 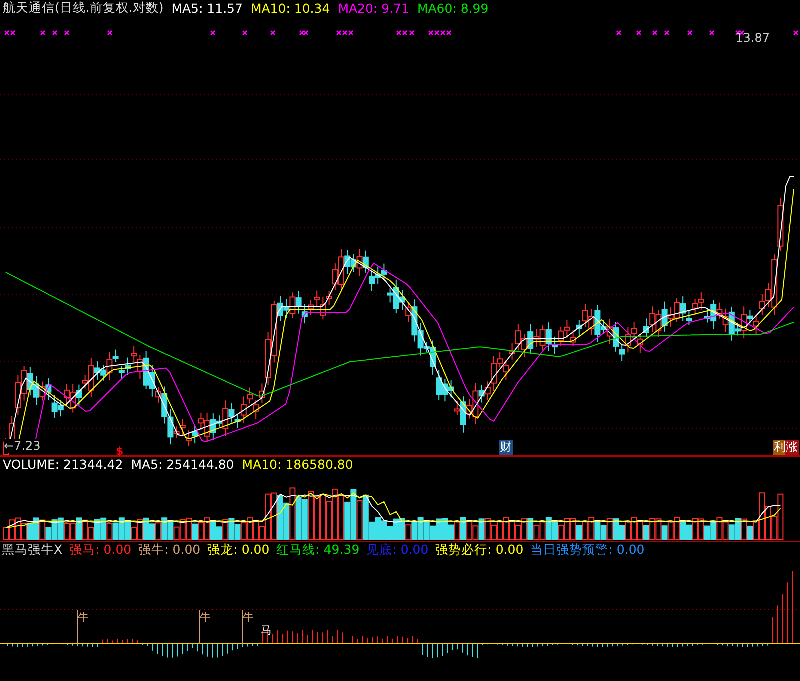 What do you see at coordinates (22, 446) in the screenshot?
I see `low-price-label: ←7.23` at bounding box center [22, 446].